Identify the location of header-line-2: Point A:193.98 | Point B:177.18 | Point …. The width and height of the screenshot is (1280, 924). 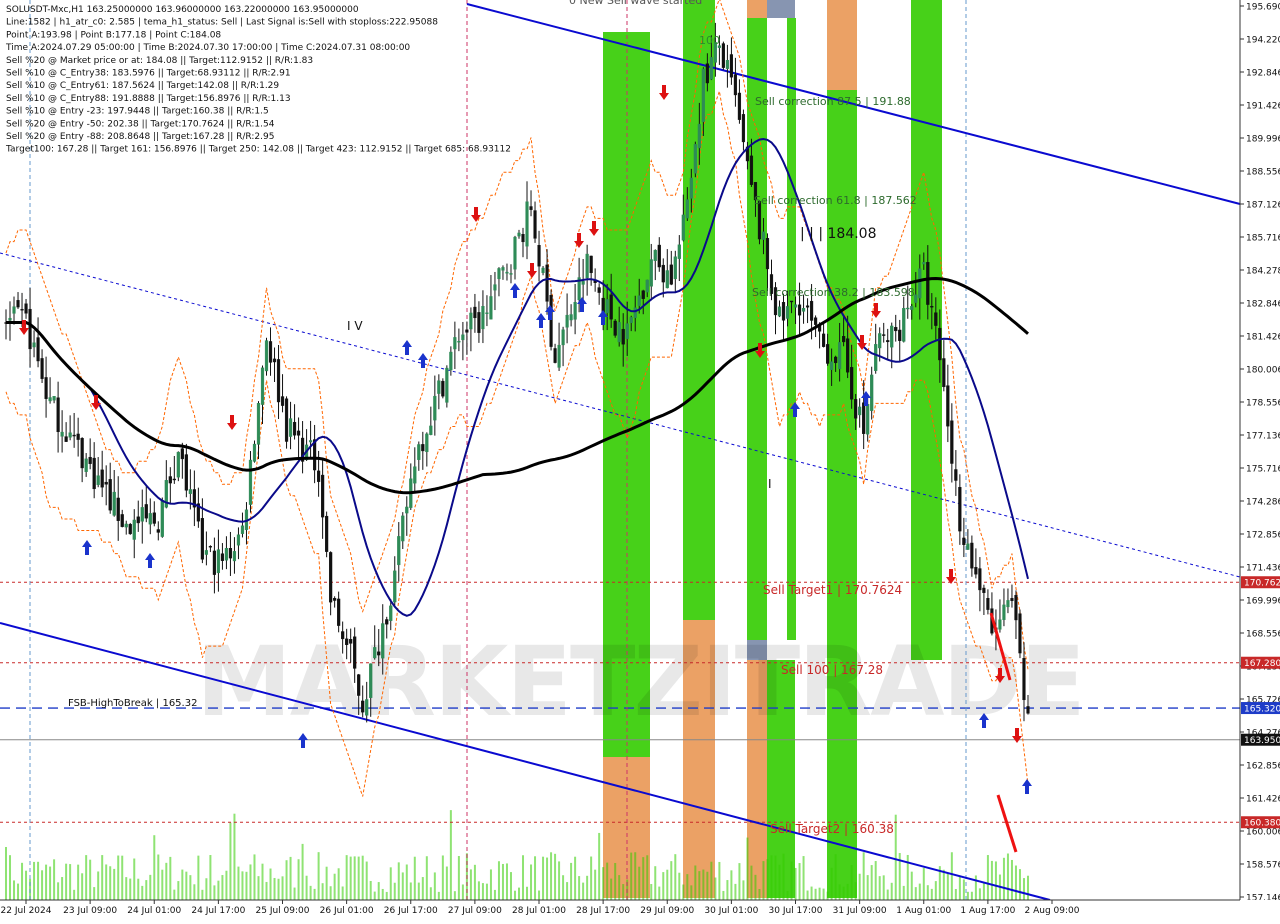
(113, 35).